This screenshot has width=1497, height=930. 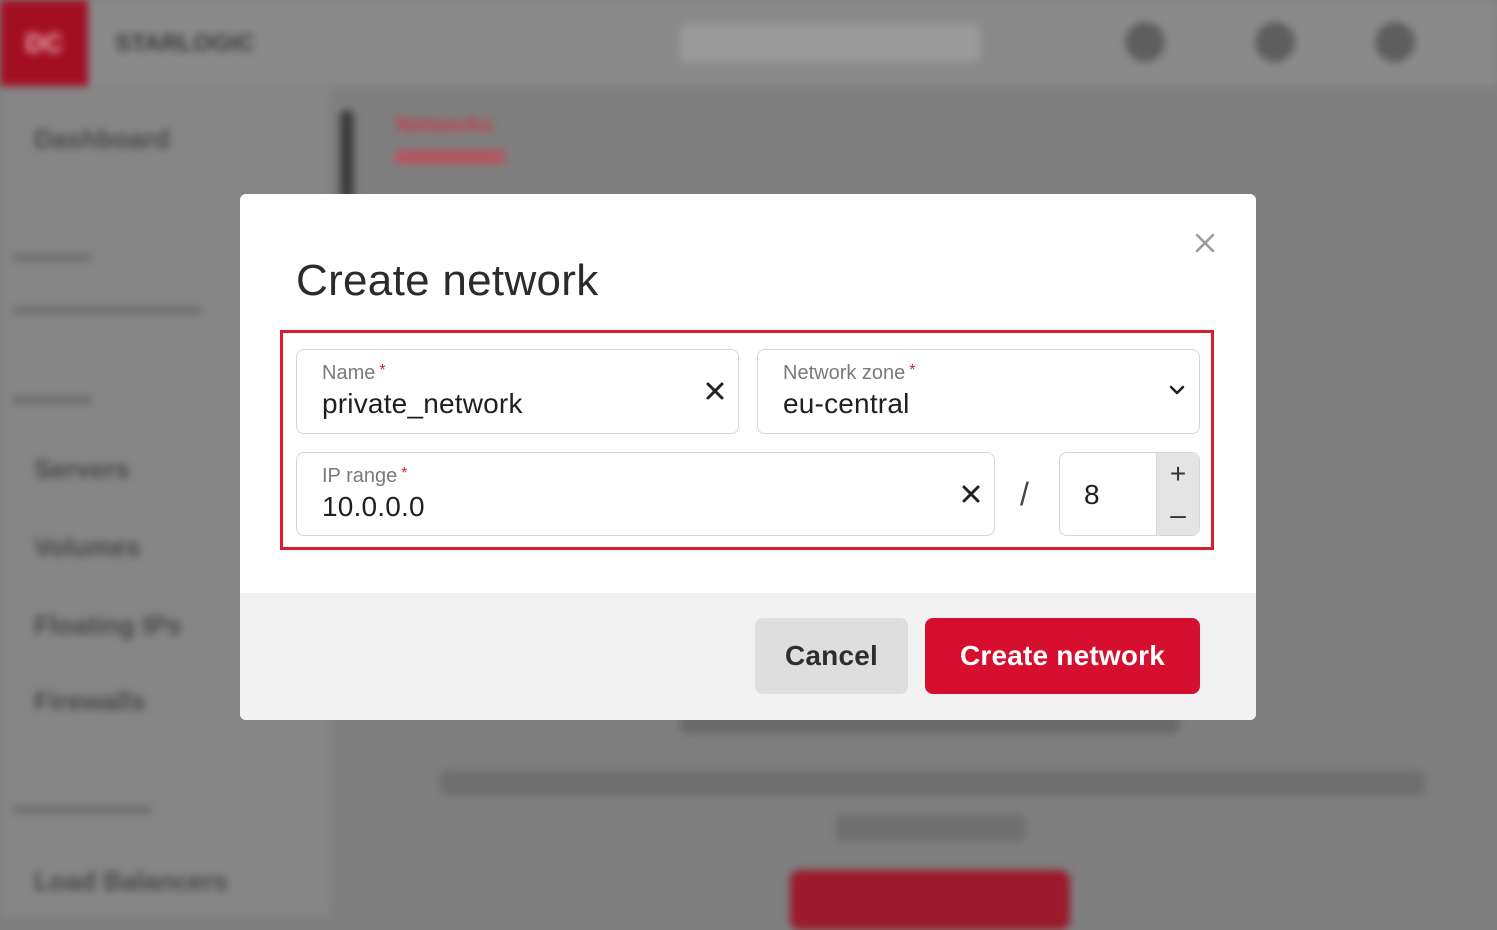 I want to click on user-icon, so click(x=1395, y=42).